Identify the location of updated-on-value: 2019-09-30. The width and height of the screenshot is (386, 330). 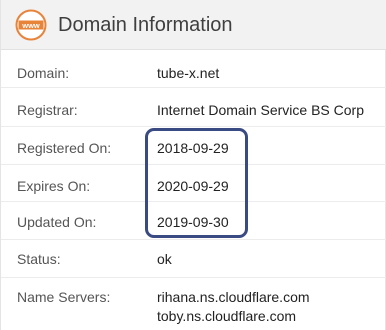
(193, 222).